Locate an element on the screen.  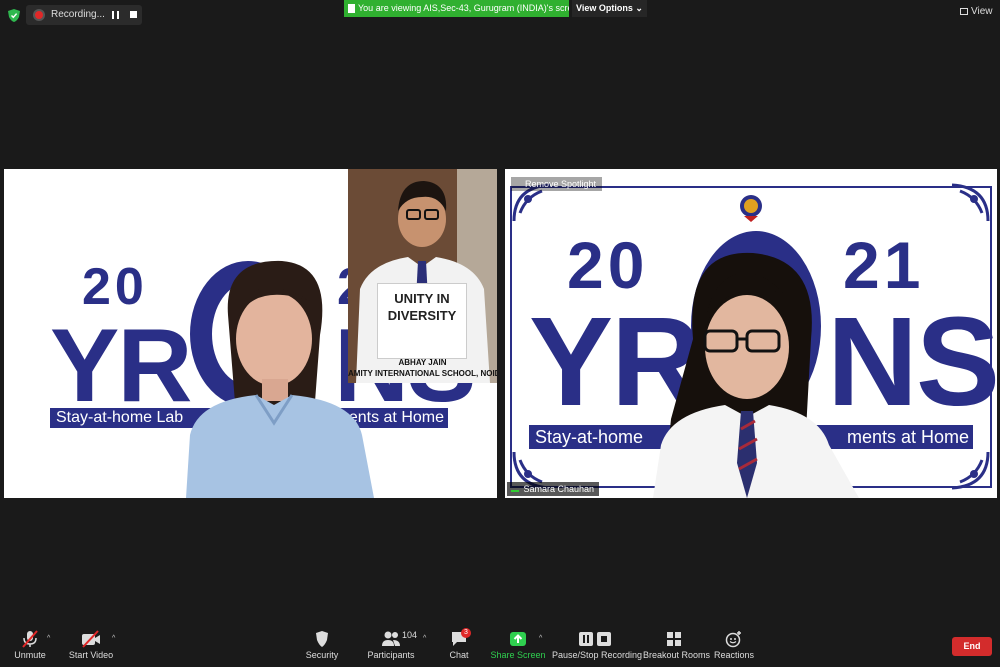
speaker-video is located at coordinates (280, 379).